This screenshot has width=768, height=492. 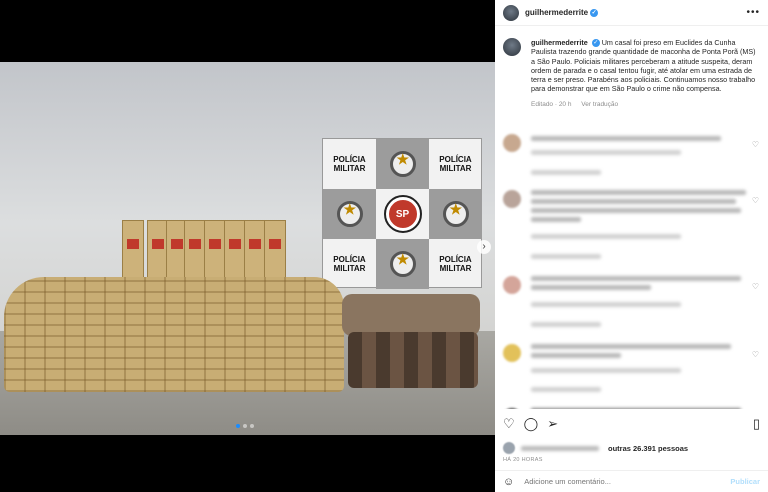 I want to click on caption-meta: Editado · 20 h Ver tradução, so click(x=643, y=104).